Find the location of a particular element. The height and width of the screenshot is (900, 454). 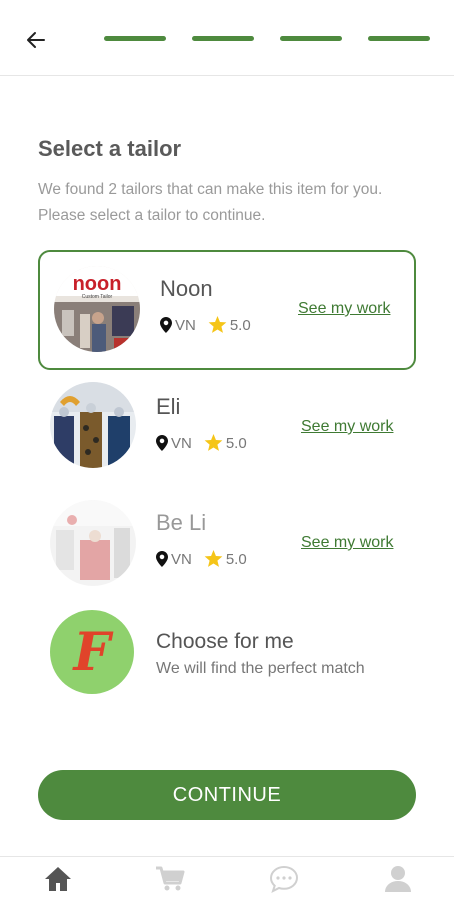

noon-logo-tagline: Custom Tailor is located at coordinates (97, 297).